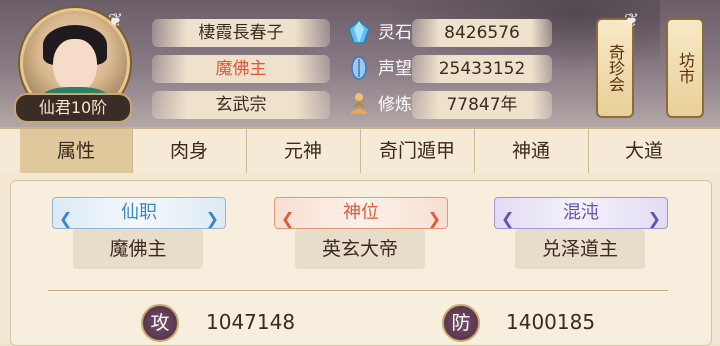 This screenshot has height=346, width=720. I want to click on avatar-face, so click(75, 66).